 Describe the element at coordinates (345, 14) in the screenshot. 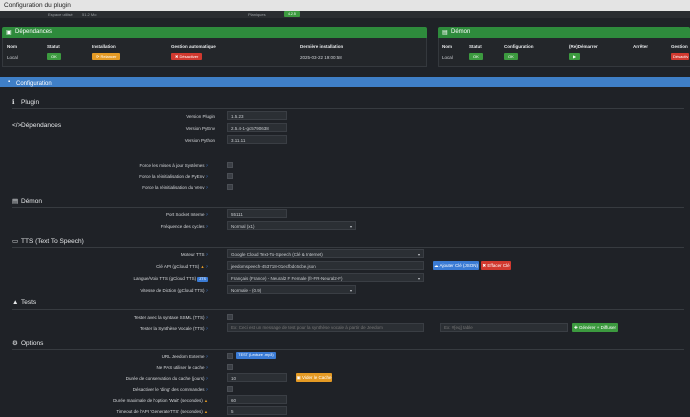

I see `info-strip: Espace utilisé 51.2 Mo Planiques 4.2.5` at that location.